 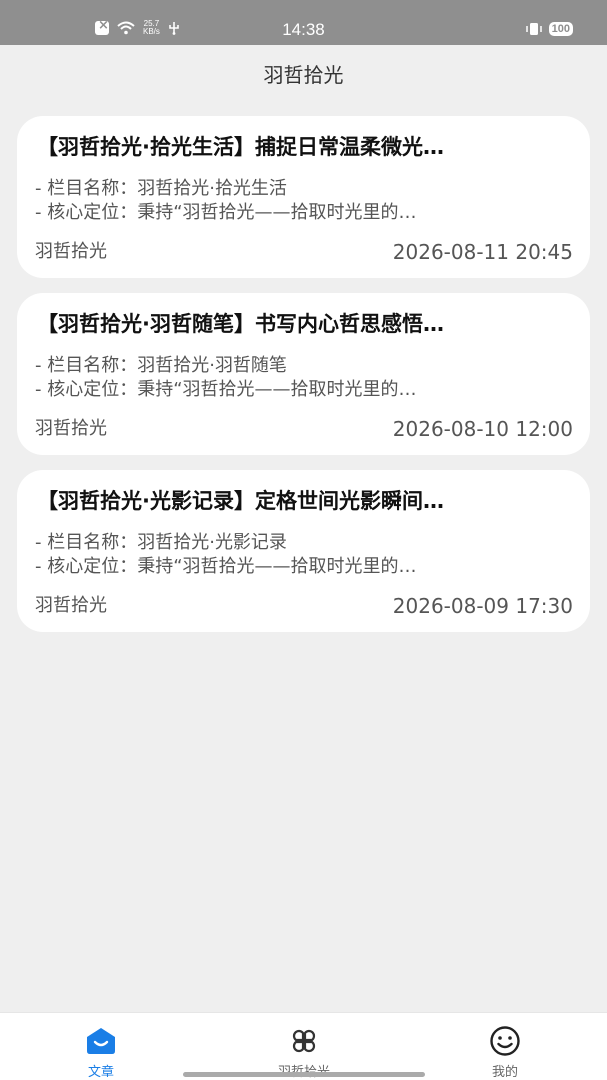 What do you see at coordinates (533, 29) in the screenshot?
I see `vibrate-icon` at bounding box center [533, 29].